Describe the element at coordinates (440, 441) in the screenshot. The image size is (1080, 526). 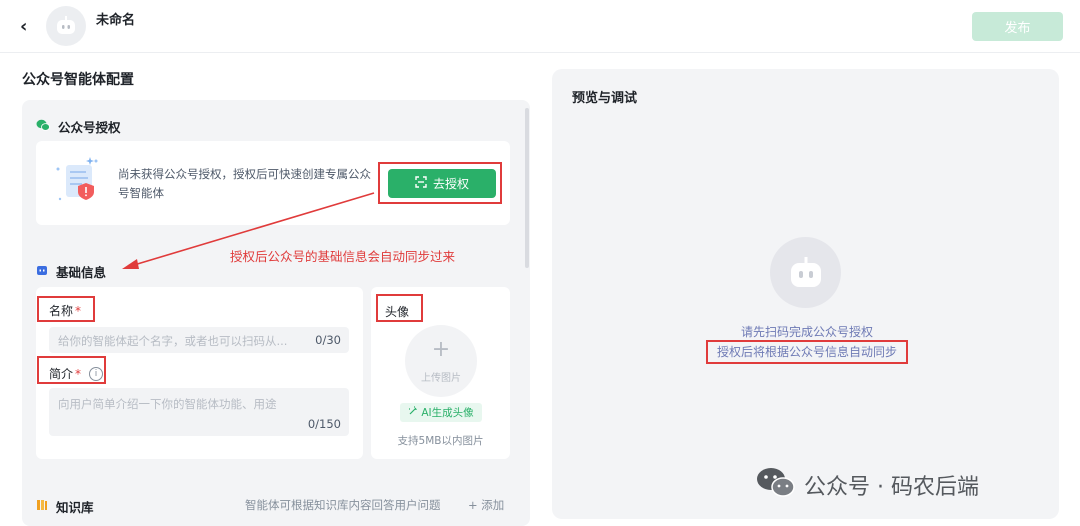
I see `upload-hint: 支持5MB以内图片` at that location.